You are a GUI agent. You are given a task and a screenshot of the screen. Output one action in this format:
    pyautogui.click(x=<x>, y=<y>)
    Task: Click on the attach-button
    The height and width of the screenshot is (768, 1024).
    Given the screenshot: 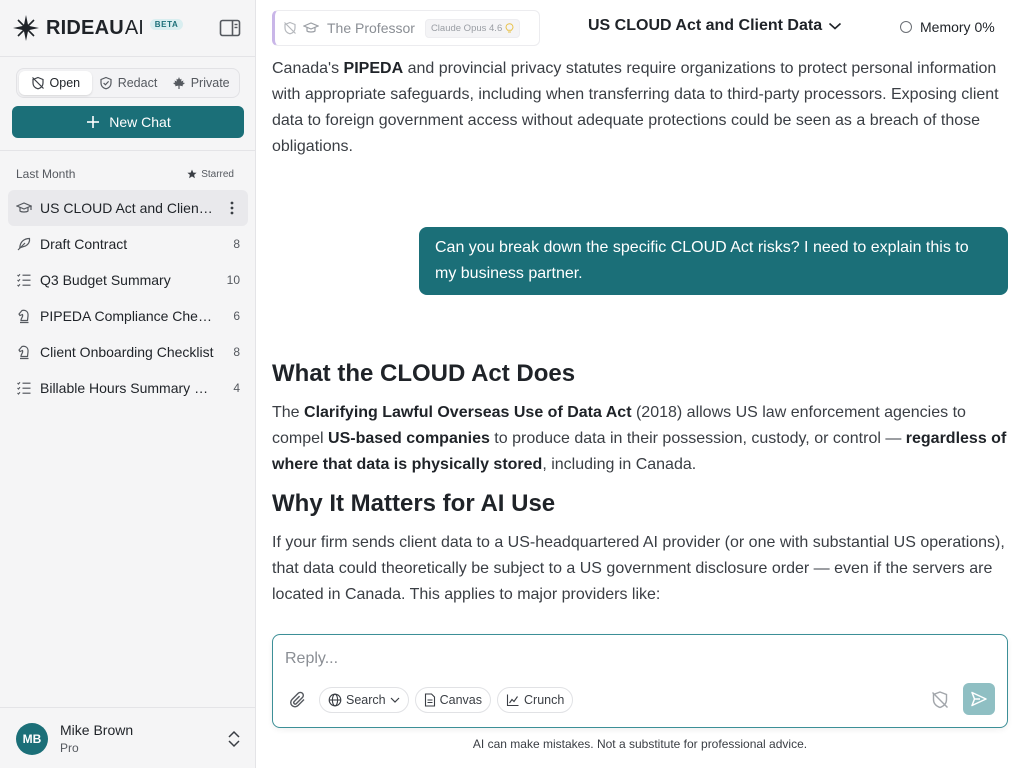 What is the action you would take?
    pyautogui.click(x=298, y=700)
    